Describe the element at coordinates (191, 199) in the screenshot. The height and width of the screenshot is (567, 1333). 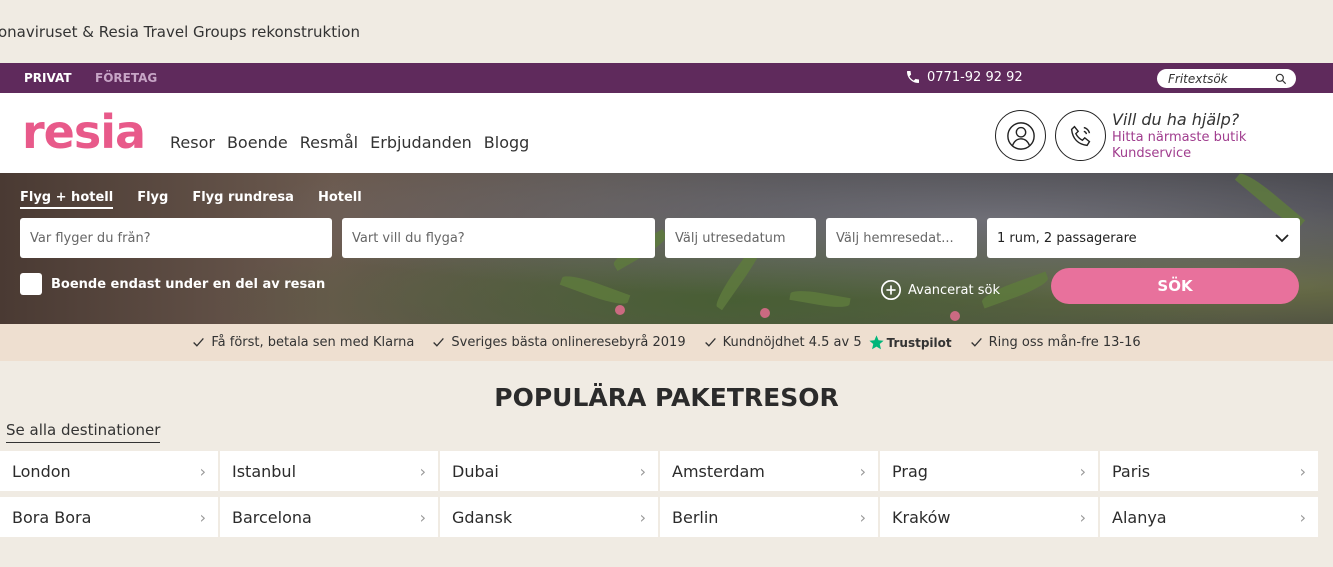
I see `search-tabs: Flyg + hotell Flyg Flyg rundresa Hotell` at that location.